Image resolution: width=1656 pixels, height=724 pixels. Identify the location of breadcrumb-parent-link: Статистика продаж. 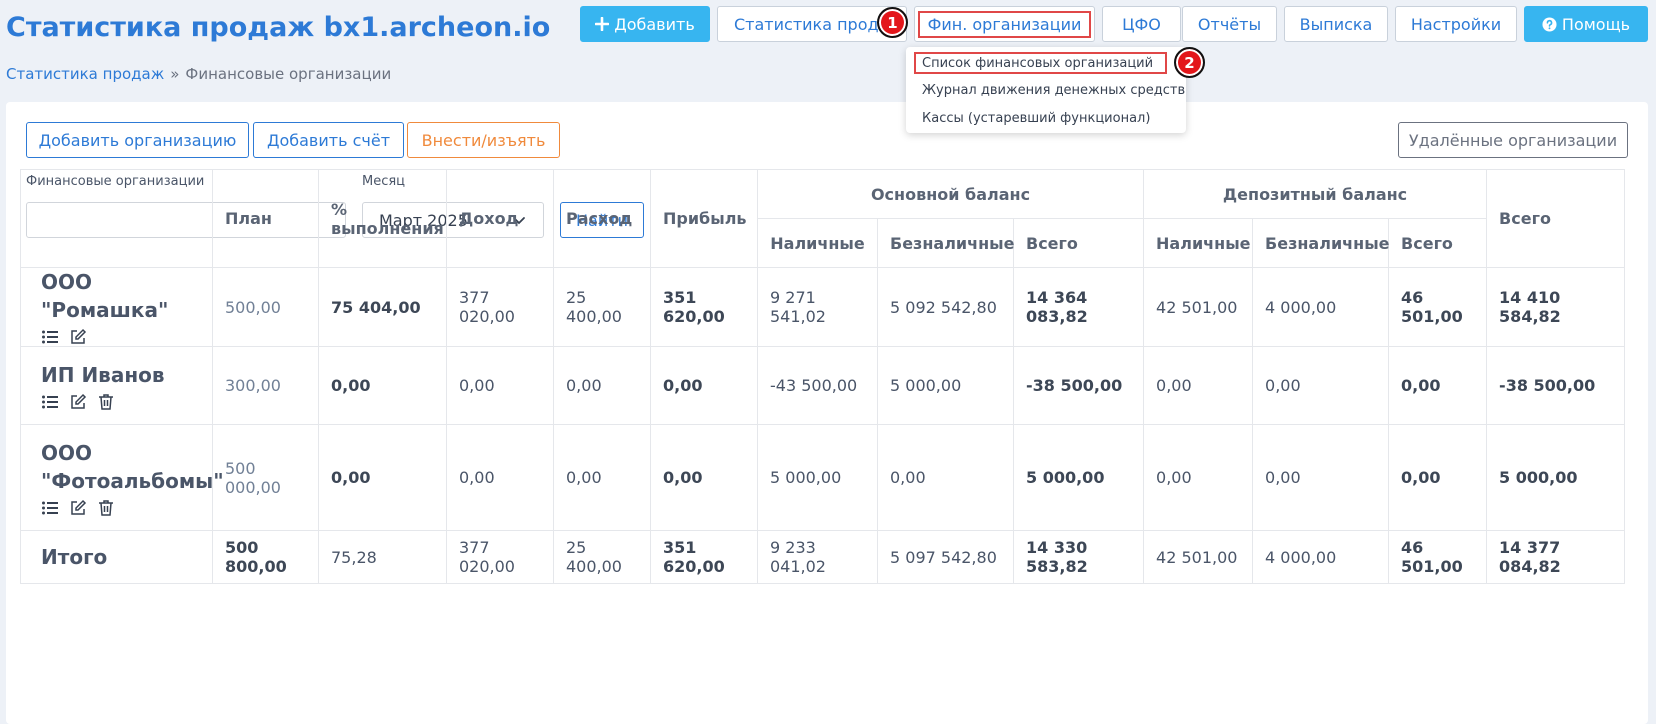
(85, 74).